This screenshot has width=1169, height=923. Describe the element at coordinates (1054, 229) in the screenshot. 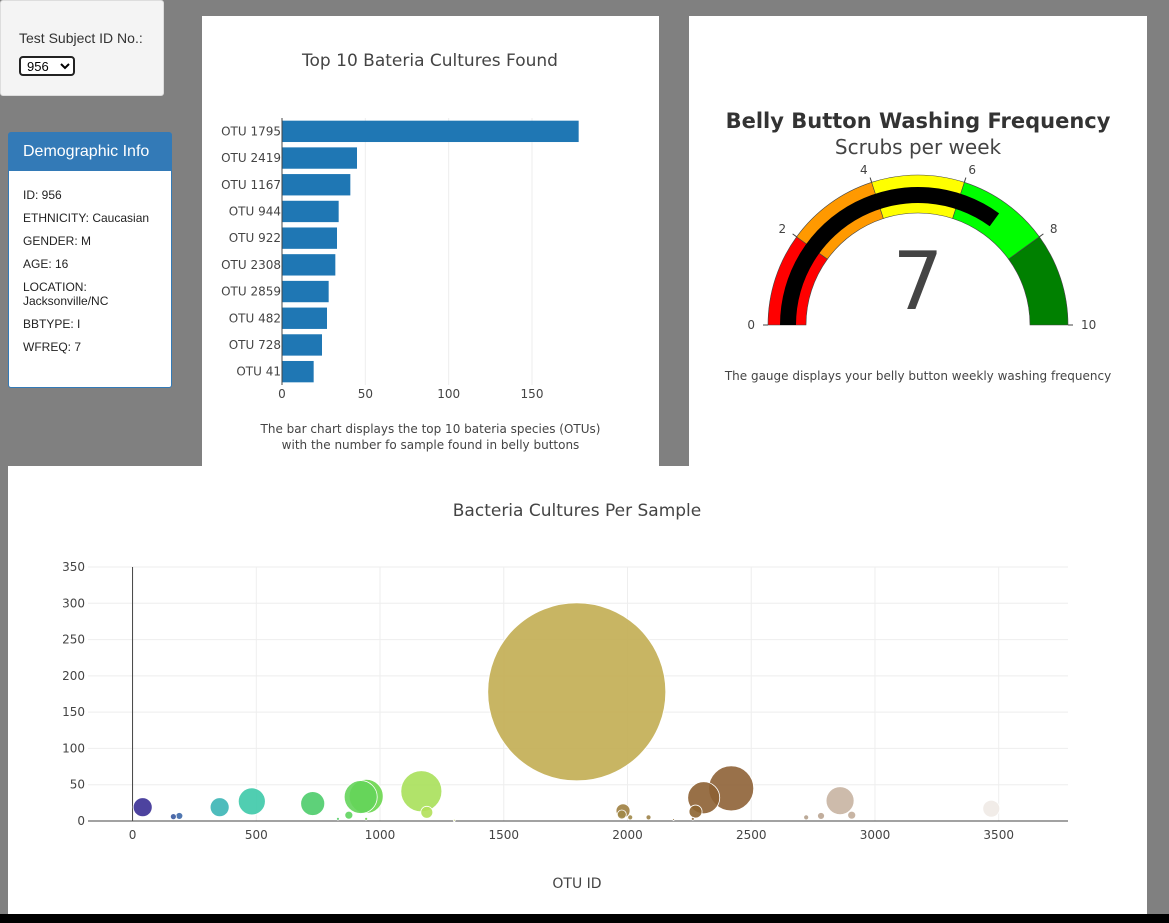

I see `gauge-tick-label: 8` at that location.